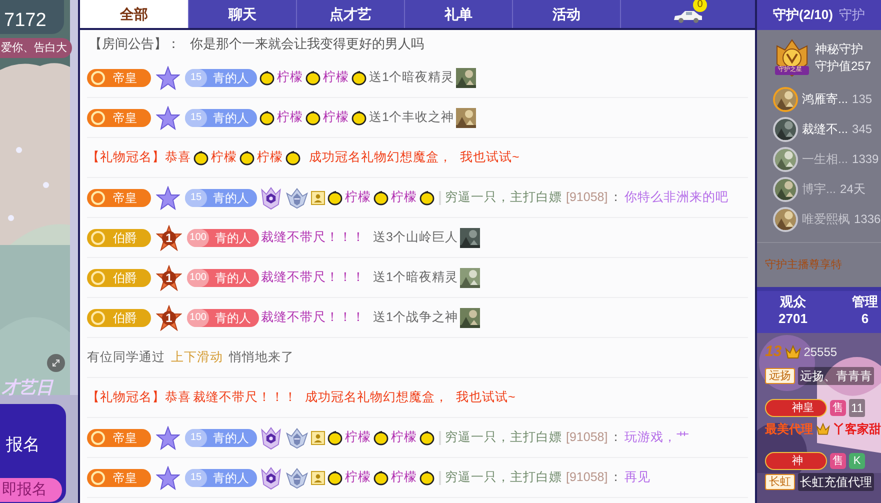 This screenshot has width=881, height=503. I want to click on tab: 全部, so click(134, 14).